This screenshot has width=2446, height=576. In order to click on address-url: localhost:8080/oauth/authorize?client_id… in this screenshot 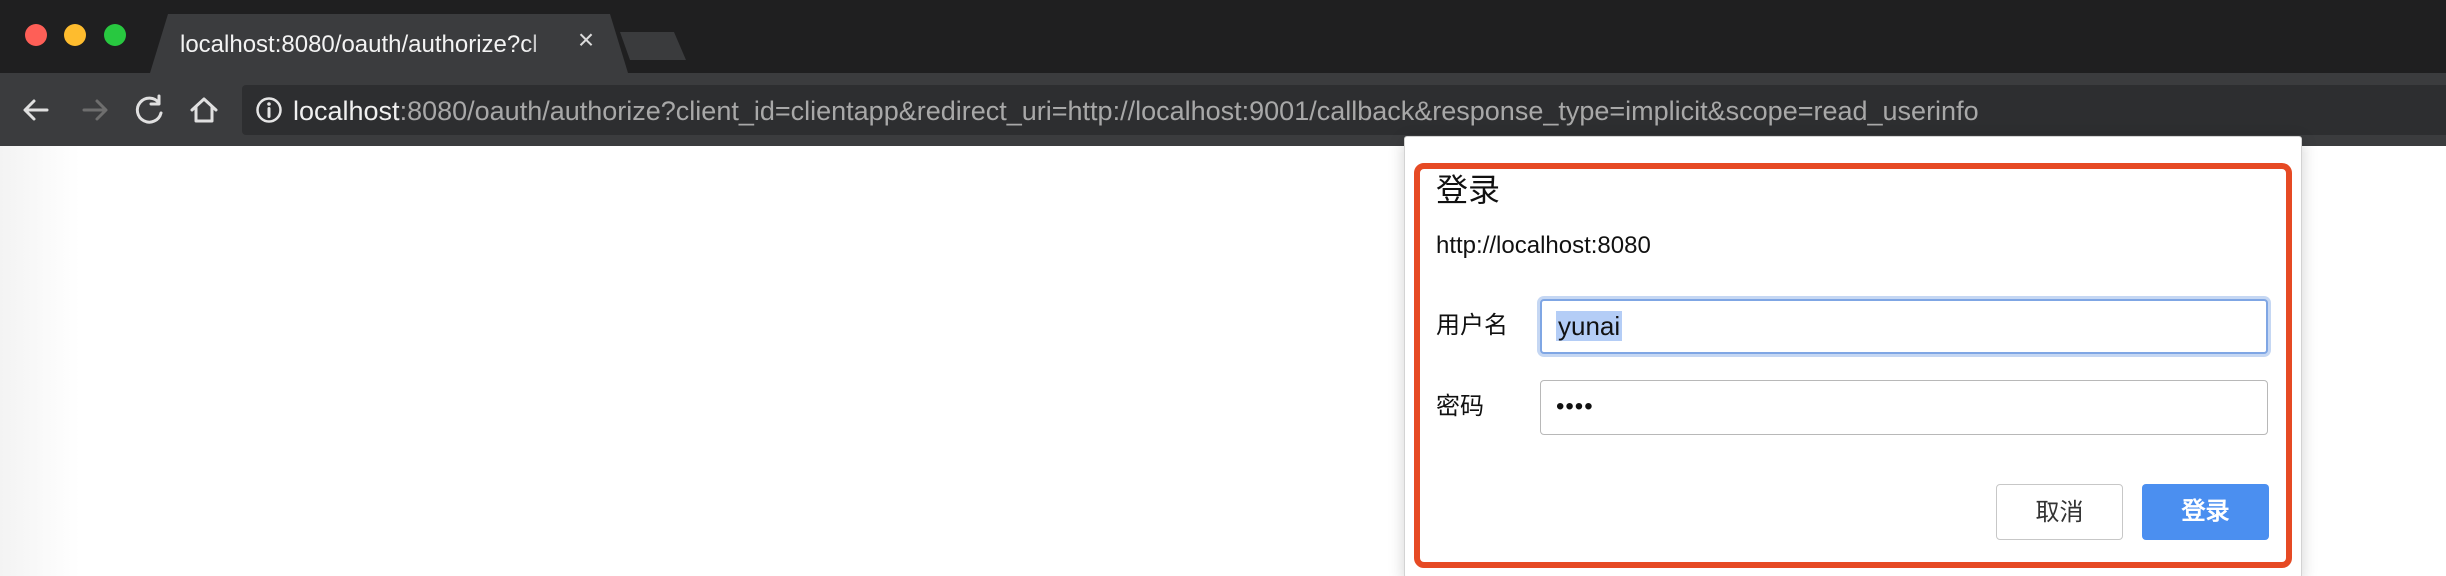, I will do `click(1353, 111)`.